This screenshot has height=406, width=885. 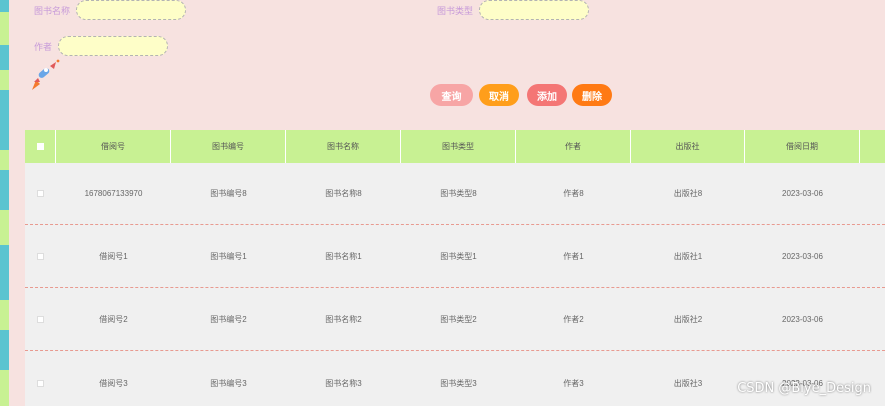 What do you see at coordinates (458, 146) in the screenshot?
I see `column-header: 图书类型` at bounding box center [458, 146].